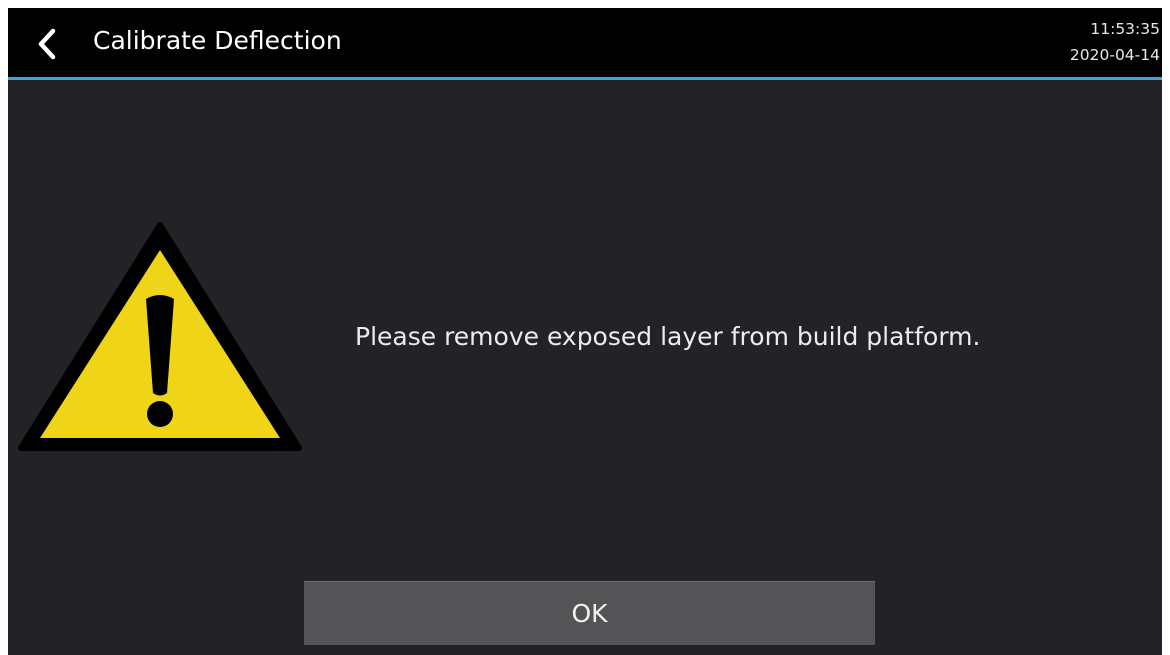 The image size is (1170, 655). I want to click on header-bar: Calibrate Deflection 11:53:35 2020-04-14, so click(585, 42).